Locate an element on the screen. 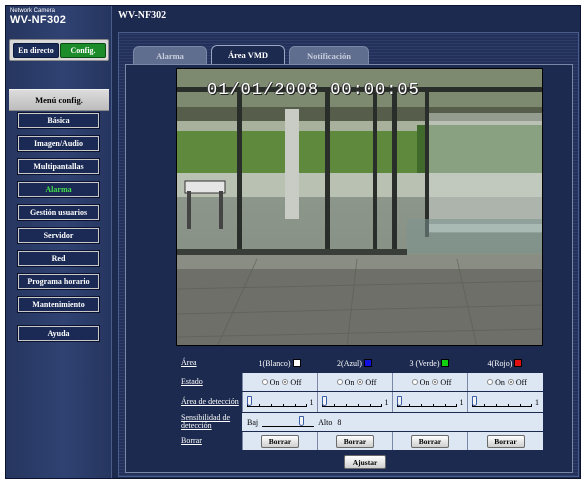  area-4-borrar-cell: Borrar is located at coordinates (505, 441).